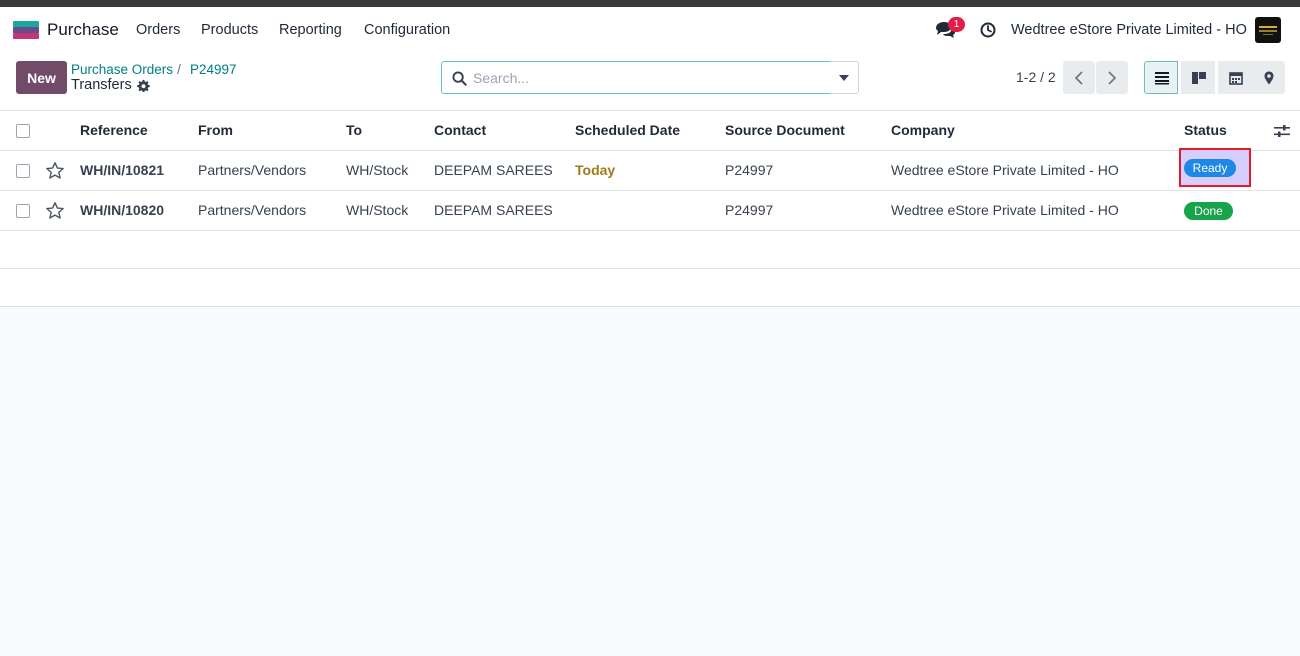 This screenshot has width=1300, height=656. I want to click on app-icon, so click(26, 30).